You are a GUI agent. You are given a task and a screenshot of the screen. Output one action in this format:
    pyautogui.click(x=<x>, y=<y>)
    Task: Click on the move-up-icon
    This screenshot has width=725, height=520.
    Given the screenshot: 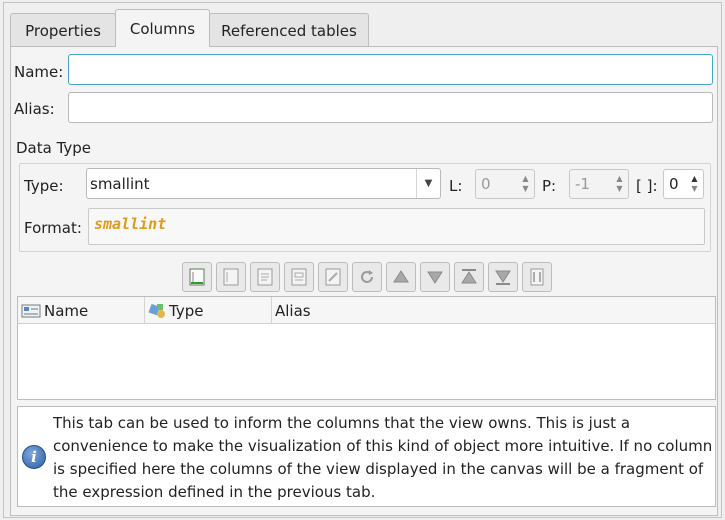 What is the action you would take?
    pyautogui.click(x=401, y=276)
    